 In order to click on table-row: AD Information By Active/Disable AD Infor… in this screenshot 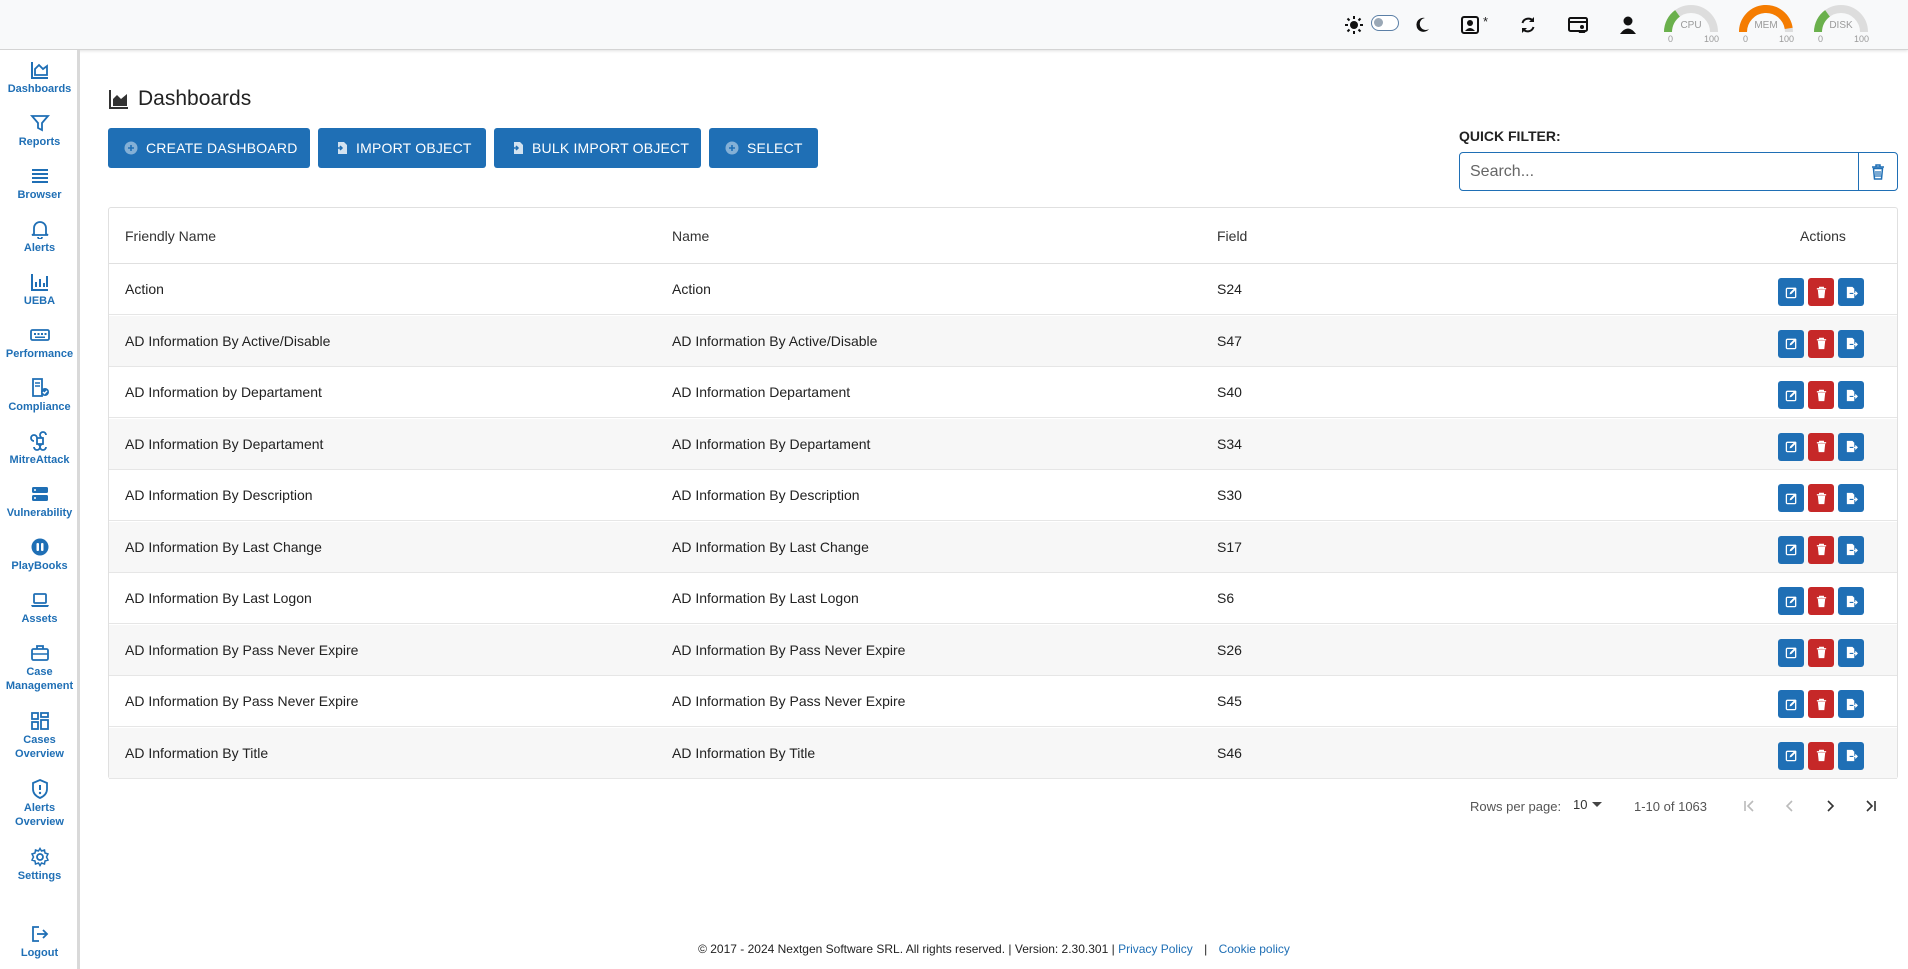, I will do `click(1003, 341)`.